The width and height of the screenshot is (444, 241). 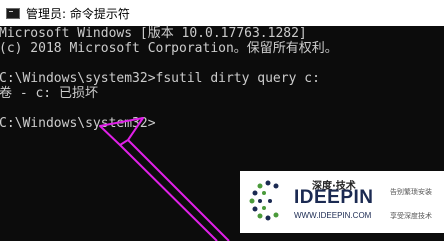 What do you see at coordinates (333, 215) in the screenshot?
I see `watermark-url: WWW.IDEEPIN.COM` at bounding box center [333, 215].